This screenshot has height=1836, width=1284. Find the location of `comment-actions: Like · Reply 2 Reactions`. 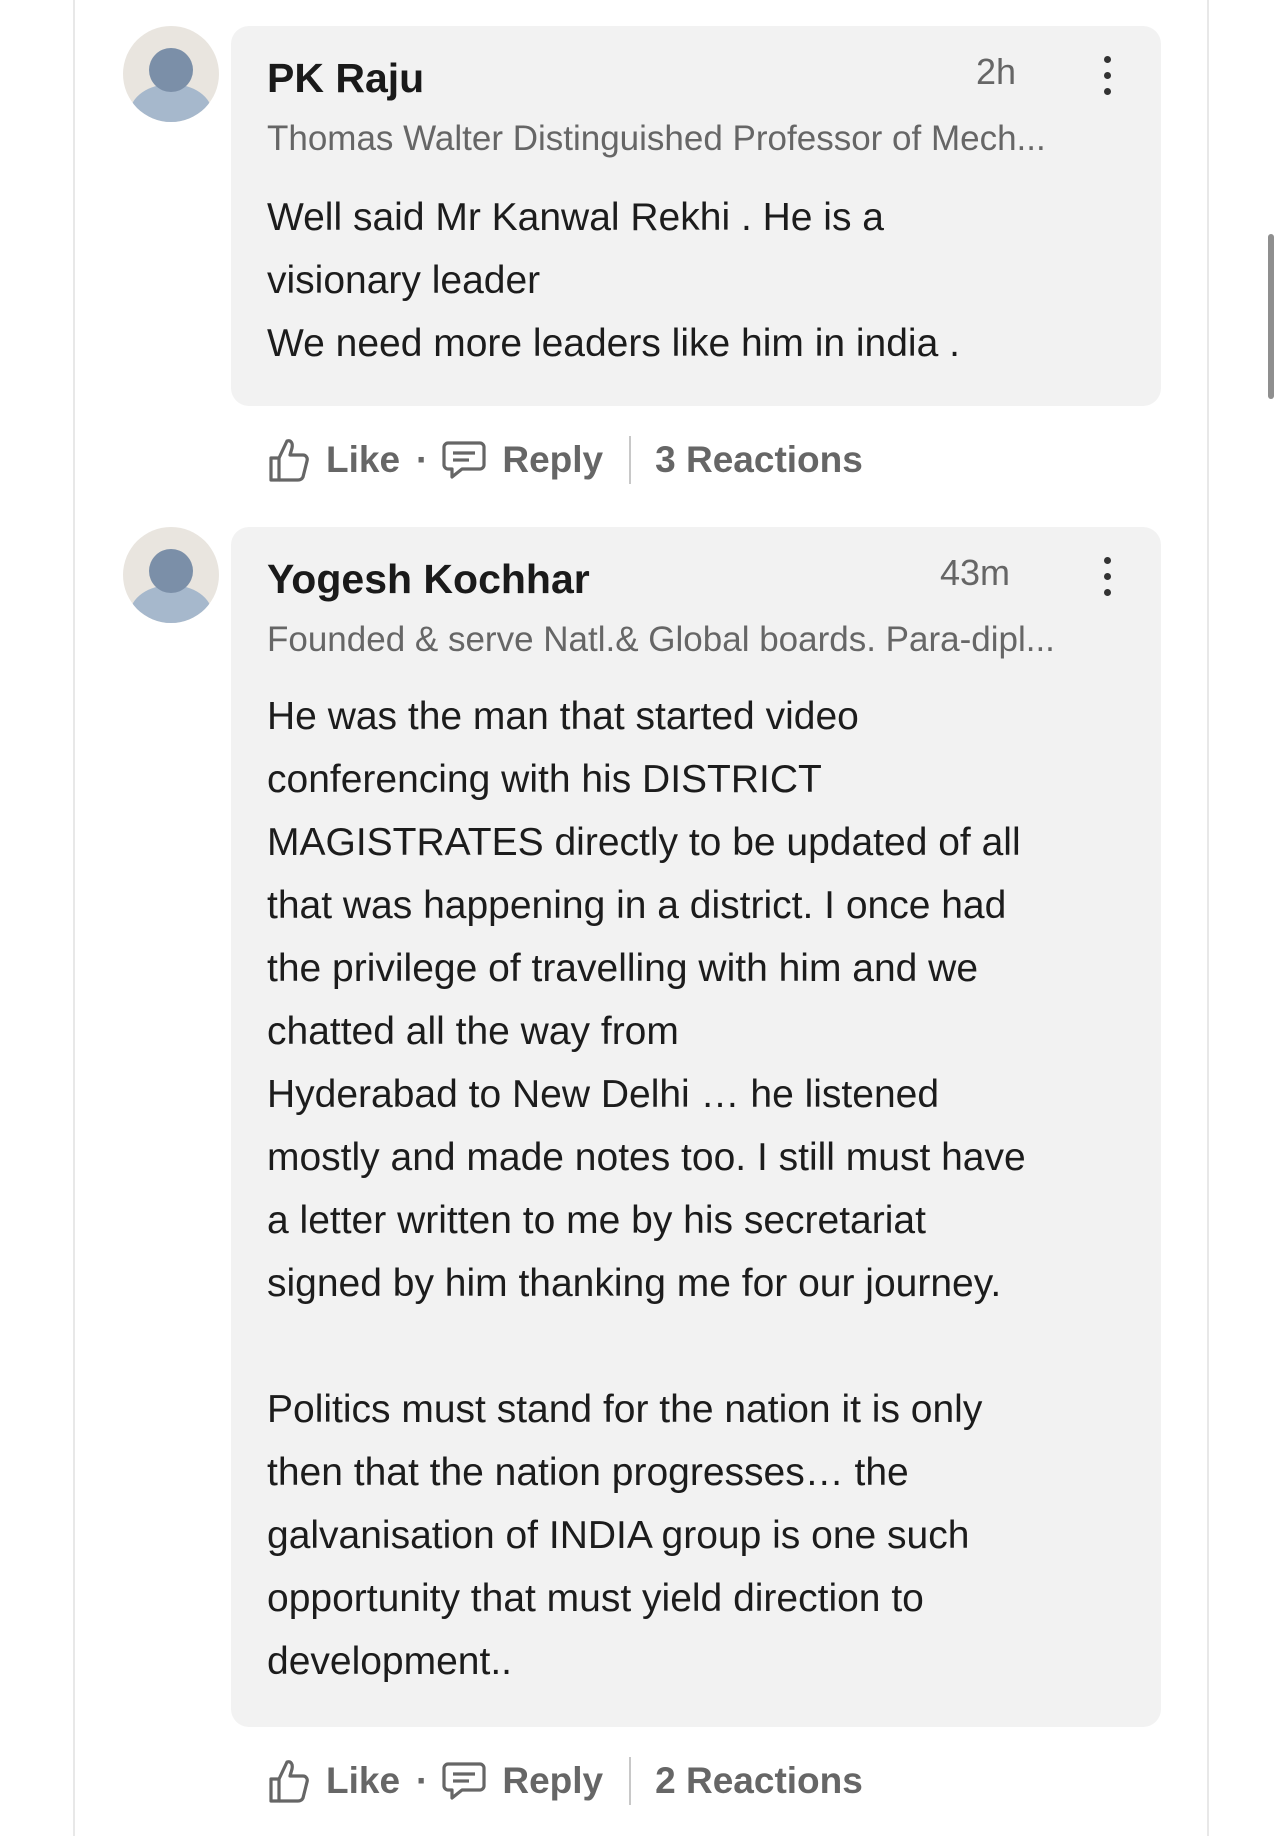

comment-actions: Like · Reply 2 Reactions is located at coordinates (565, 1781).